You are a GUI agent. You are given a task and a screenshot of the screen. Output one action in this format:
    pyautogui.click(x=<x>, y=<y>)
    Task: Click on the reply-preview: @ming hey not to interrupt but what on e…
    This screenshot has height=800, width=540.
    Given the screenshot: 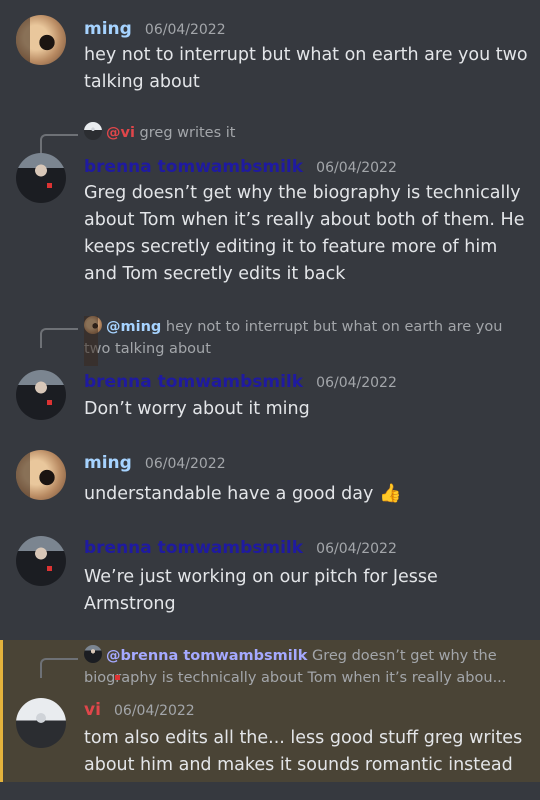 What is the action you would take?
    pyautogui.click(x=306, y=338)
    